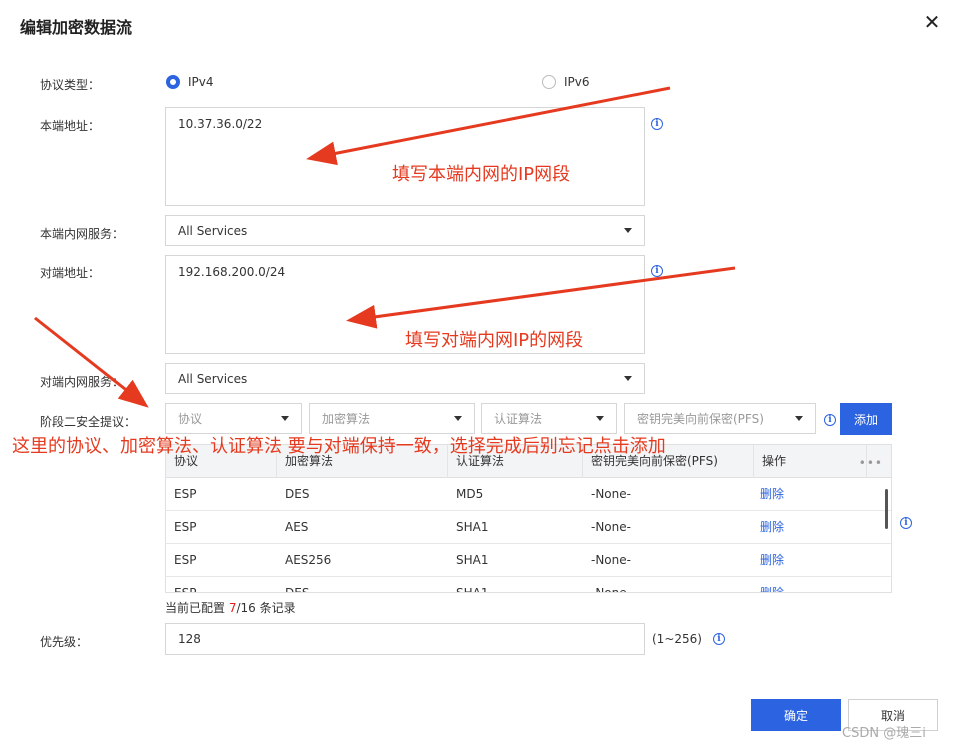  Describe the element at coordinates (494, 340) in the screenshot. I see `annotation-peer: 填写对端内网IP的网段` at that location.